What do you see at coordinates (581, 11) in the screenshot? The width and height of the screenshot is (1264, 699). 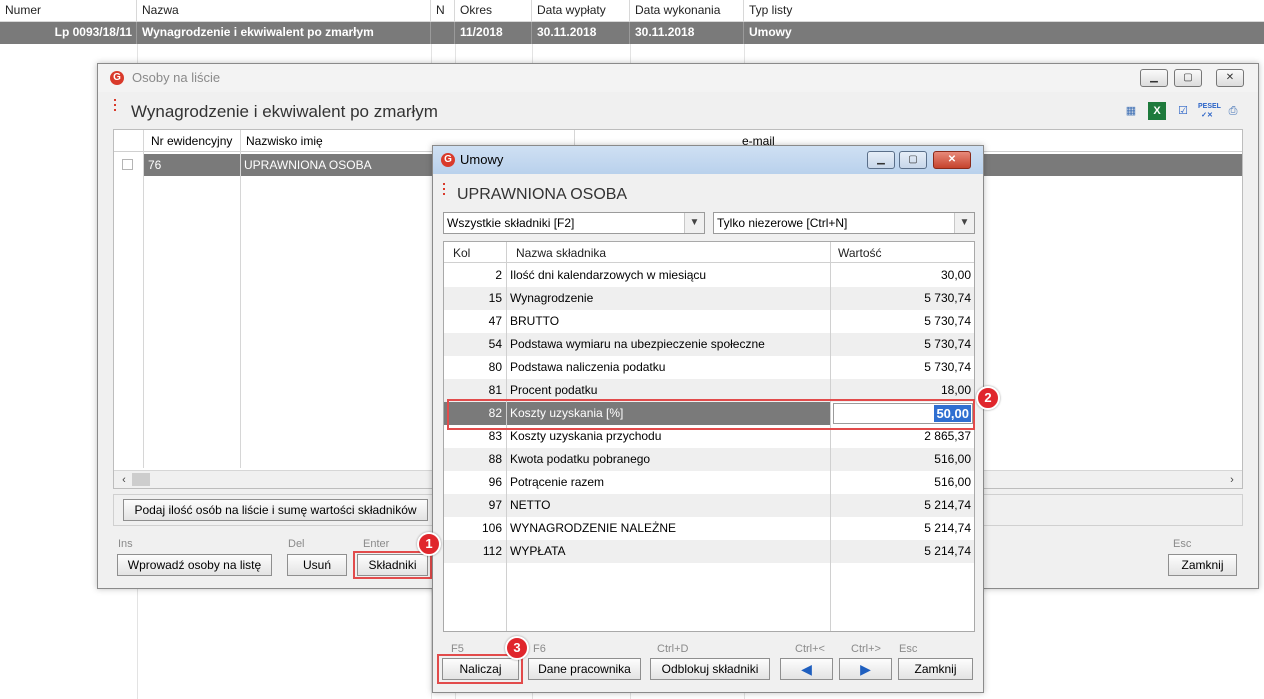 I see `col-data-wyplaty: Data wypłaty` at bounding box center [581, 11].